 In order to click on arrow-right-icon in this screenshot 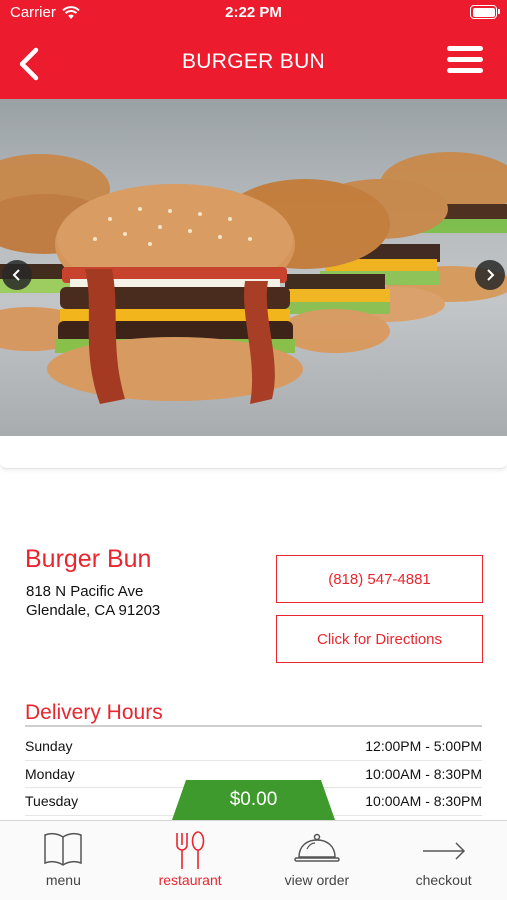, I will do `click(443, 851)`.